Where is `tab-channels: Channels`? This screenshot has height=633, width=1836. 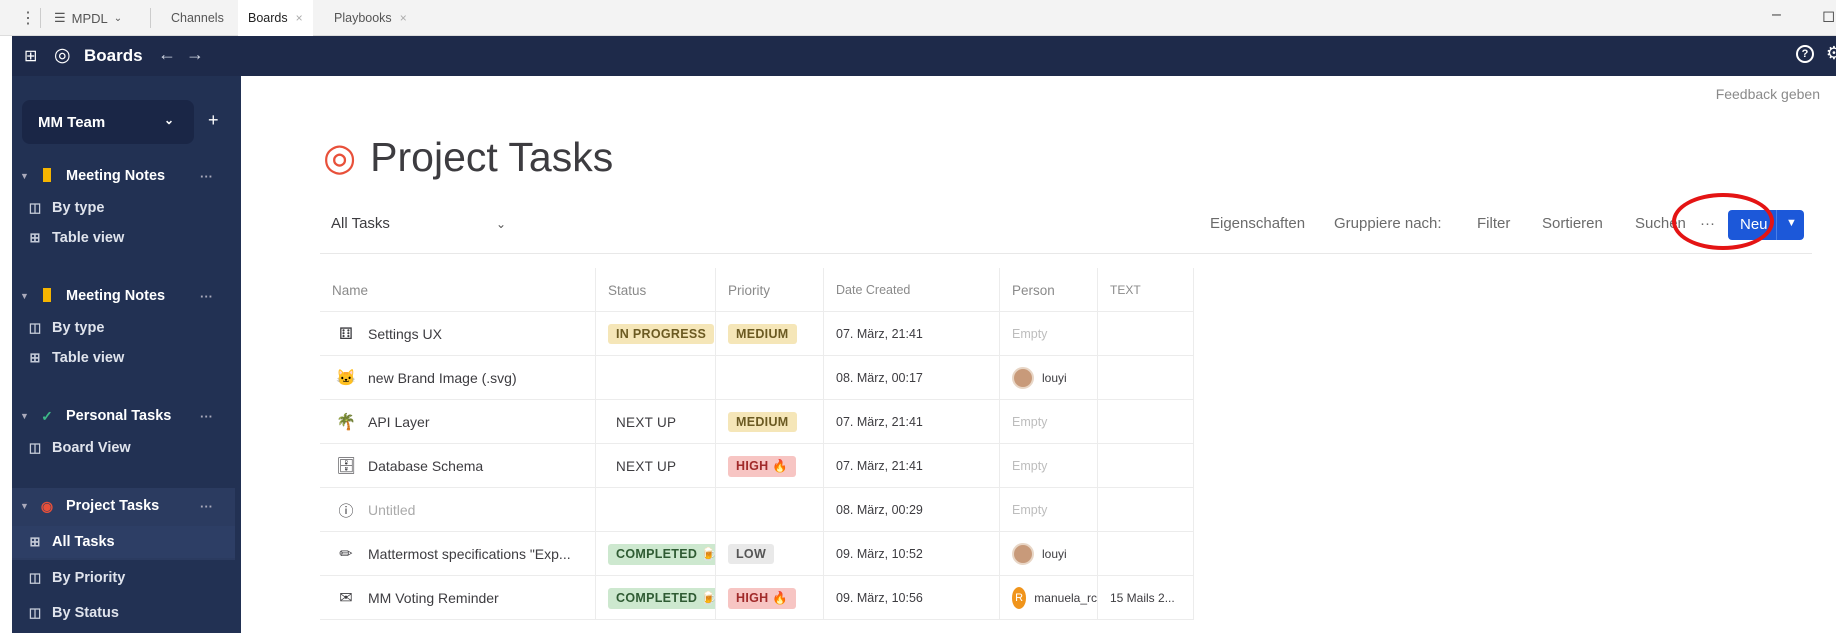 tab-channels: Channels is located at coordinates (197, 18).